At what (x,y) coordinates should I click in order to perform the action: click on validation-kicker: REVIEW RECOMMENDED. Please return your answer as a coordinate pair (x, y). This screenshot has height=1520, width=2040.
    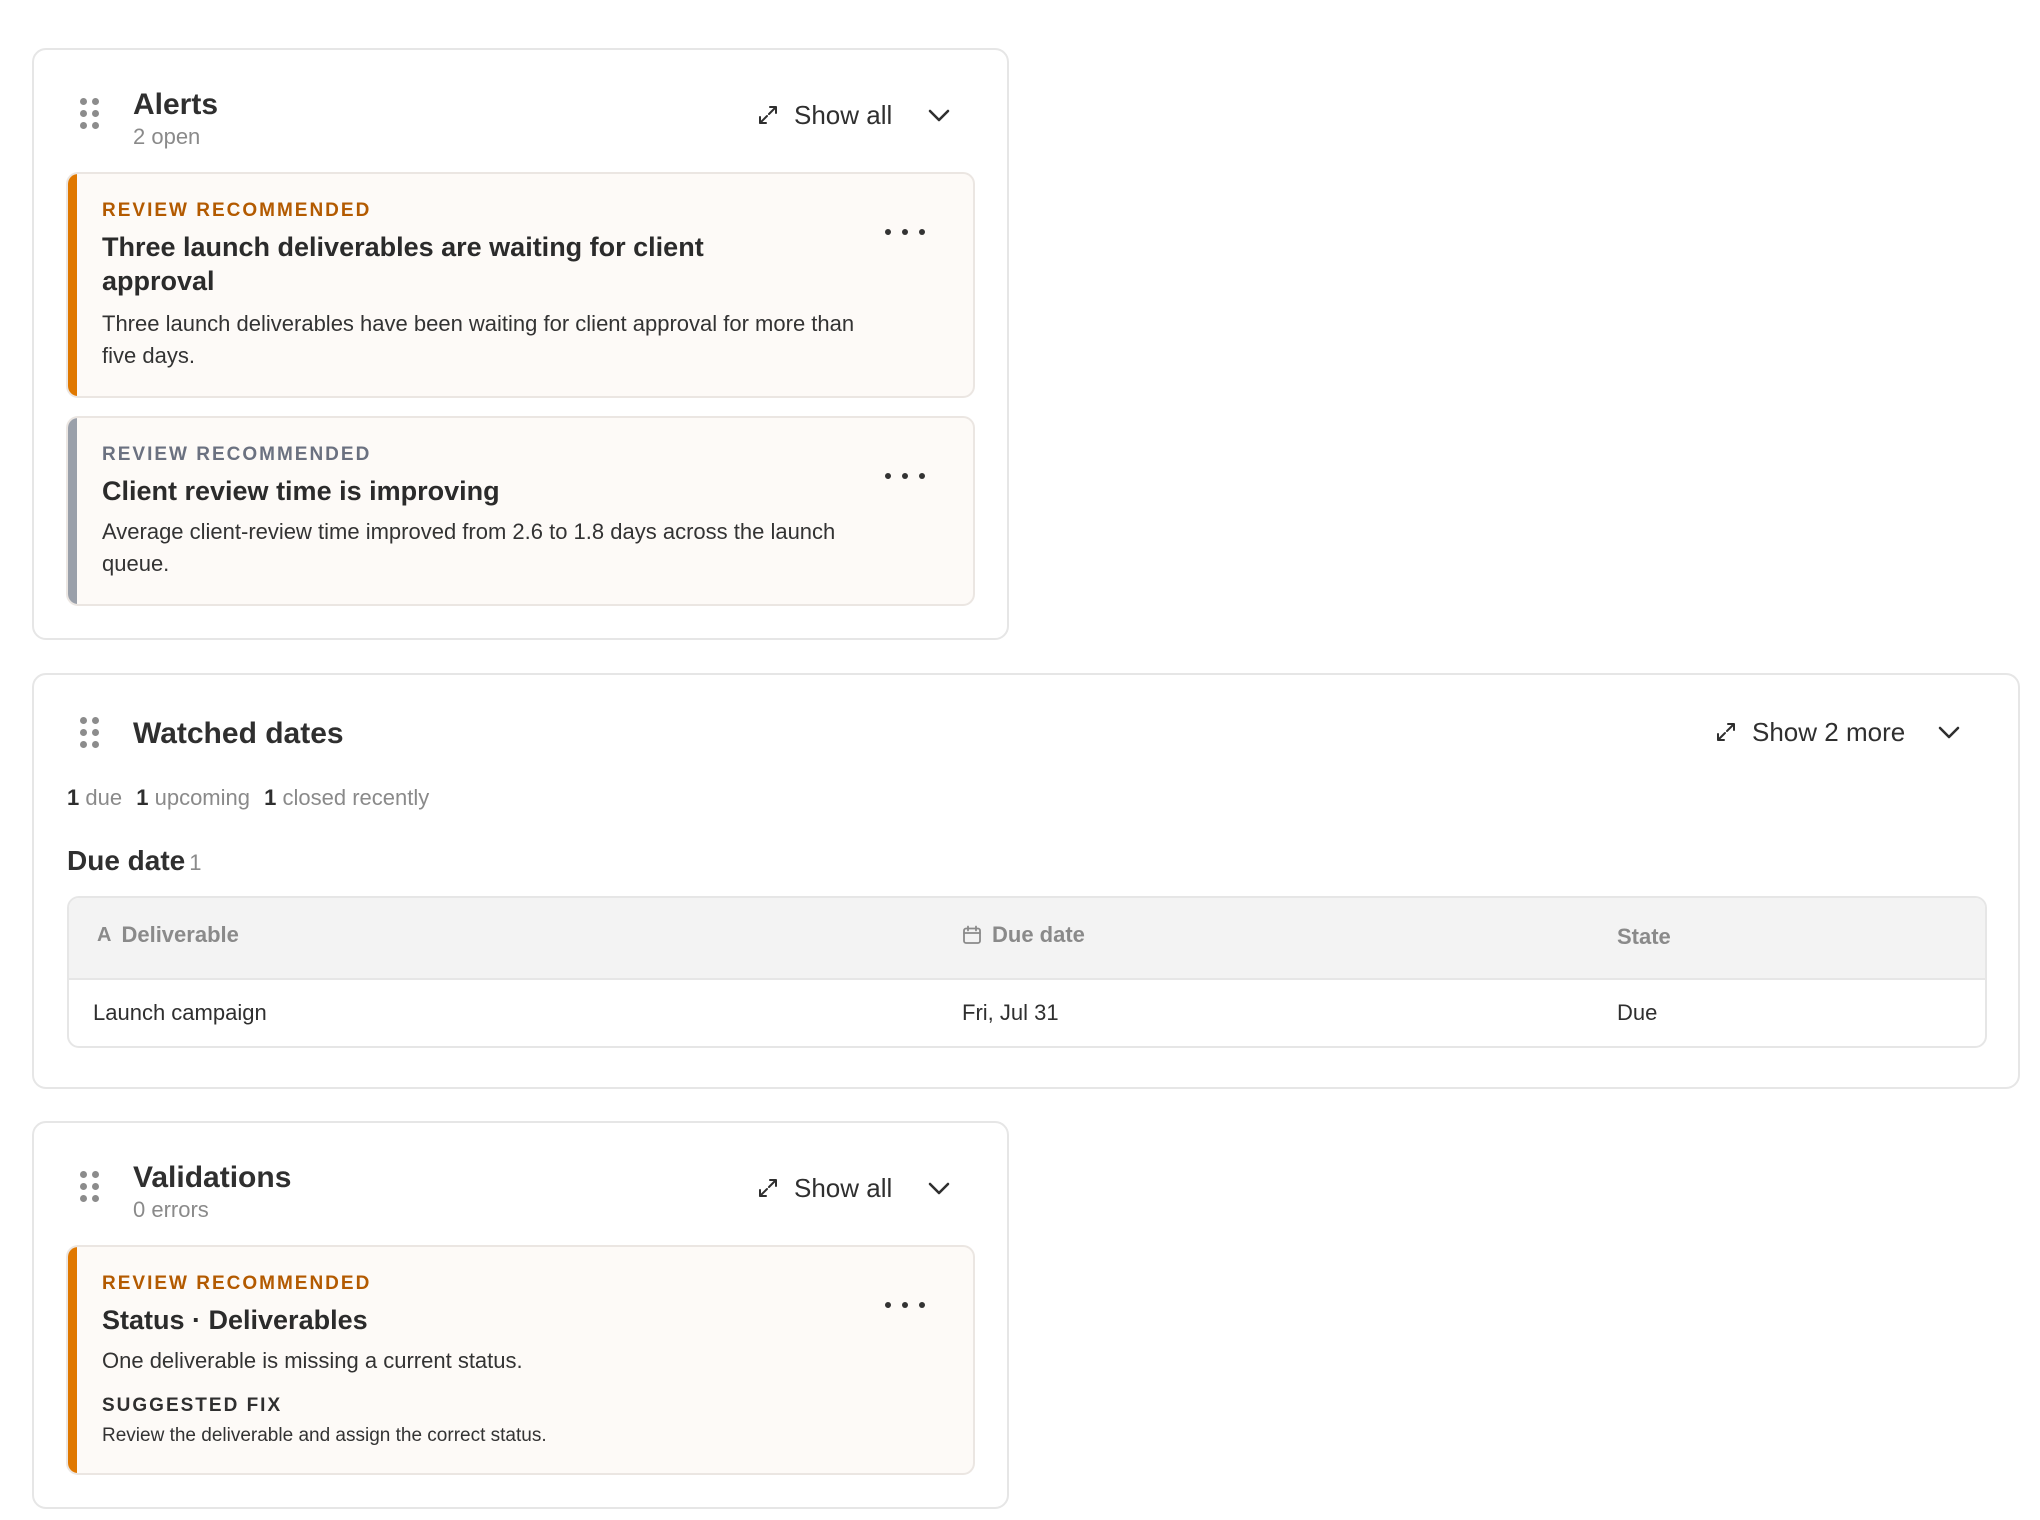
    Looking at the image, I should click on (237, 1283).